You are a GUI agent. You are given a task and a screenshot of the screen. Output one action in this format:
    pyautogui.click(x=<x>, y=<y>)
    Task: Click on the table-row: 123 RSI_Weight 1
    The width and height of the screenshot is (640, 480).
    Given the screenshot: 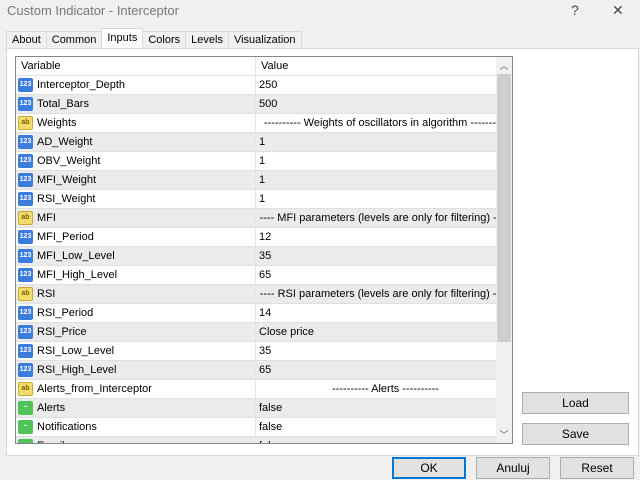 What is the action you would take?
    pyautogui.click(x=264, y=199)
    